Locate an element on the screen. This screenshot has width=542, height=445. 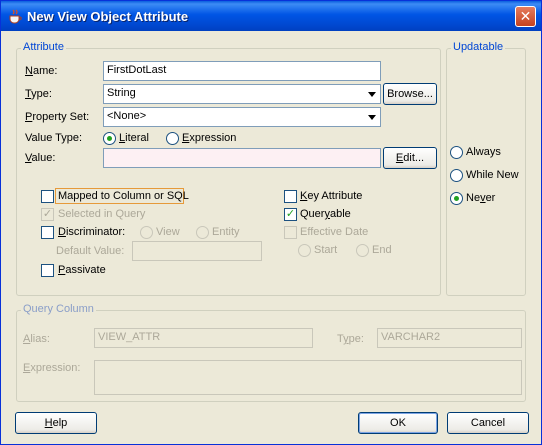
start-label: Start is located at coordinates (326, 250).